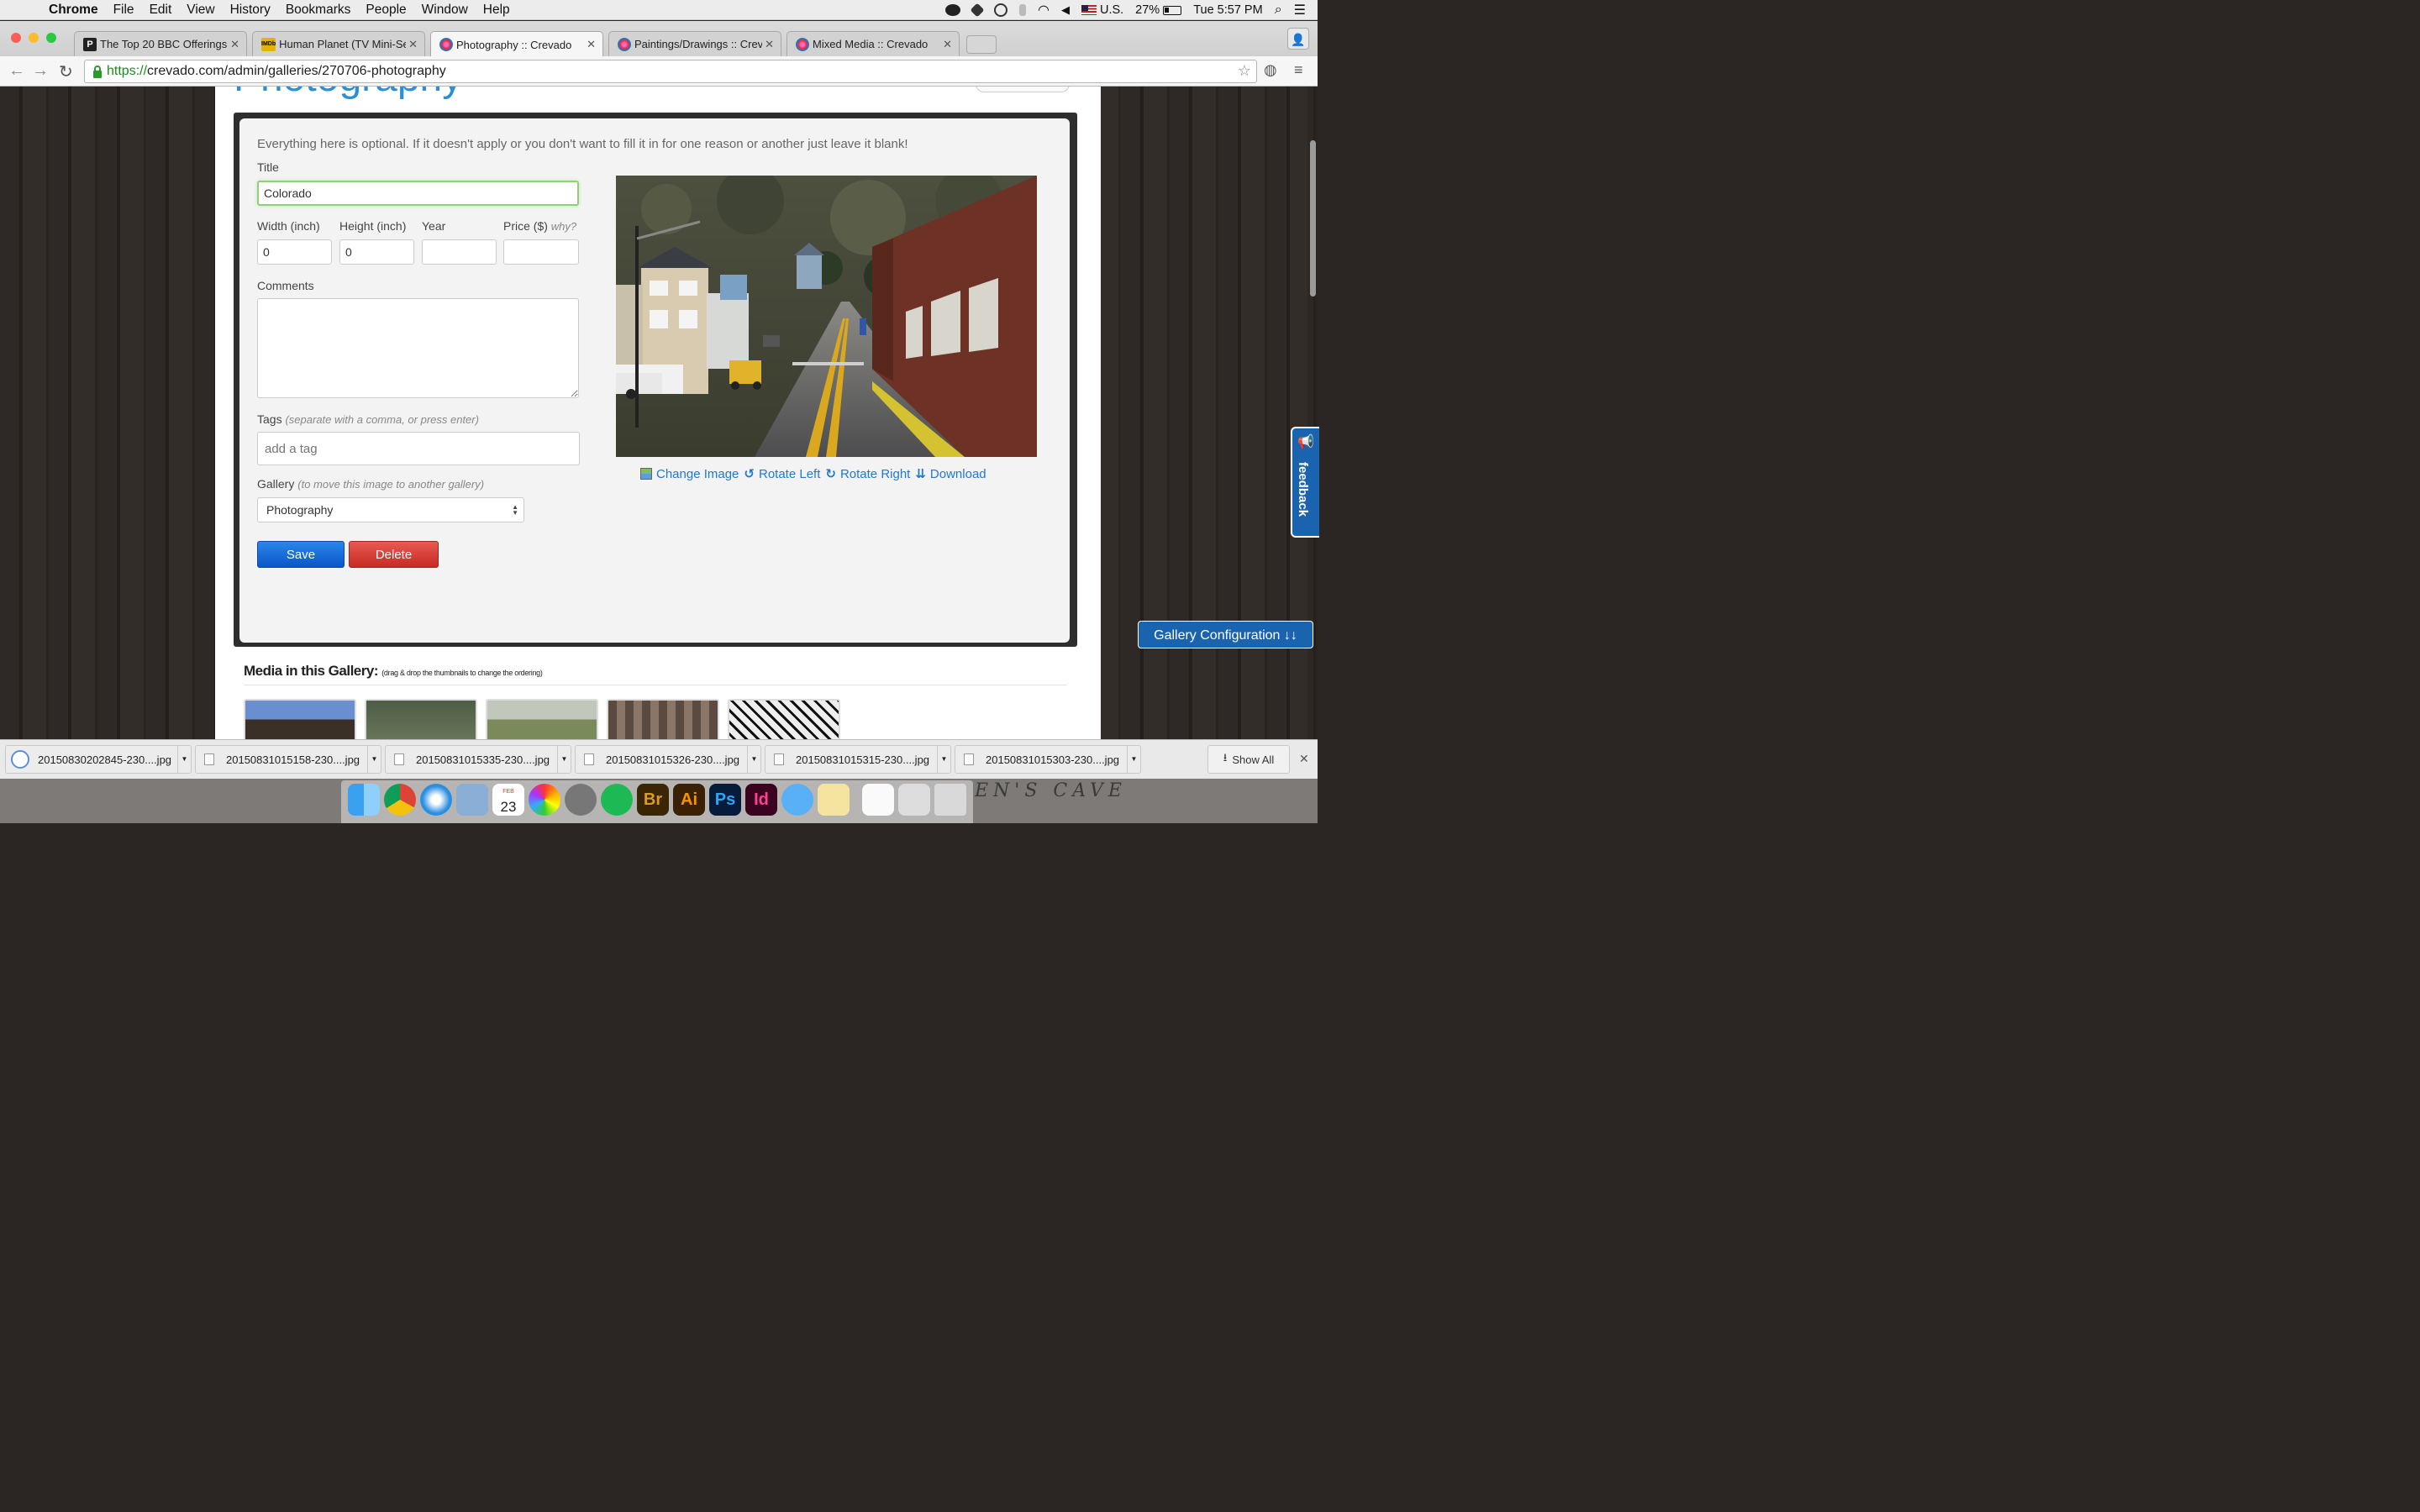 Image resolution: width=2420 pixels, height=1512 pixels. What do you see at coordinates (338, 43) in the screenshot?
I see `tab-human-planet: IMDb Human Planet (TV Mini-Series) ✕` at bounding box center [338, 43].